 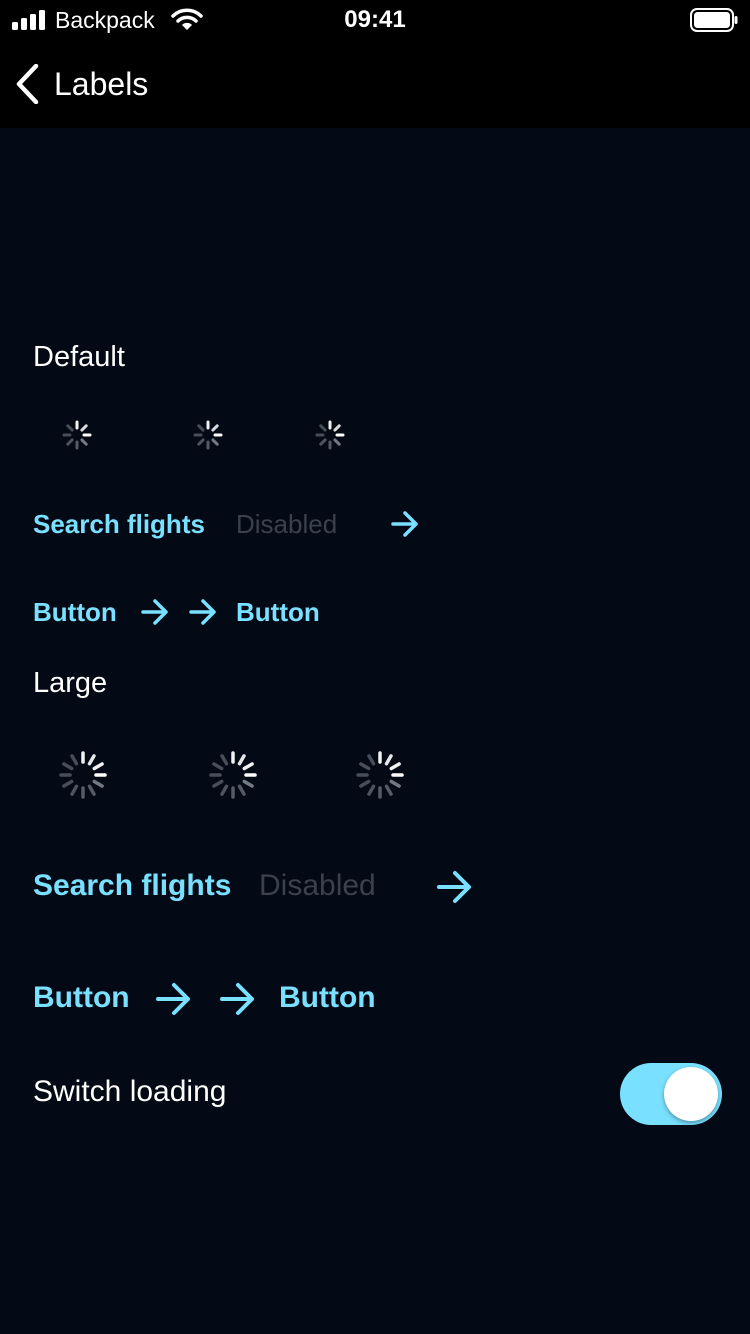 I want to click on button-with-trailing-arrow-large: Button, so click(x=81, y=998).